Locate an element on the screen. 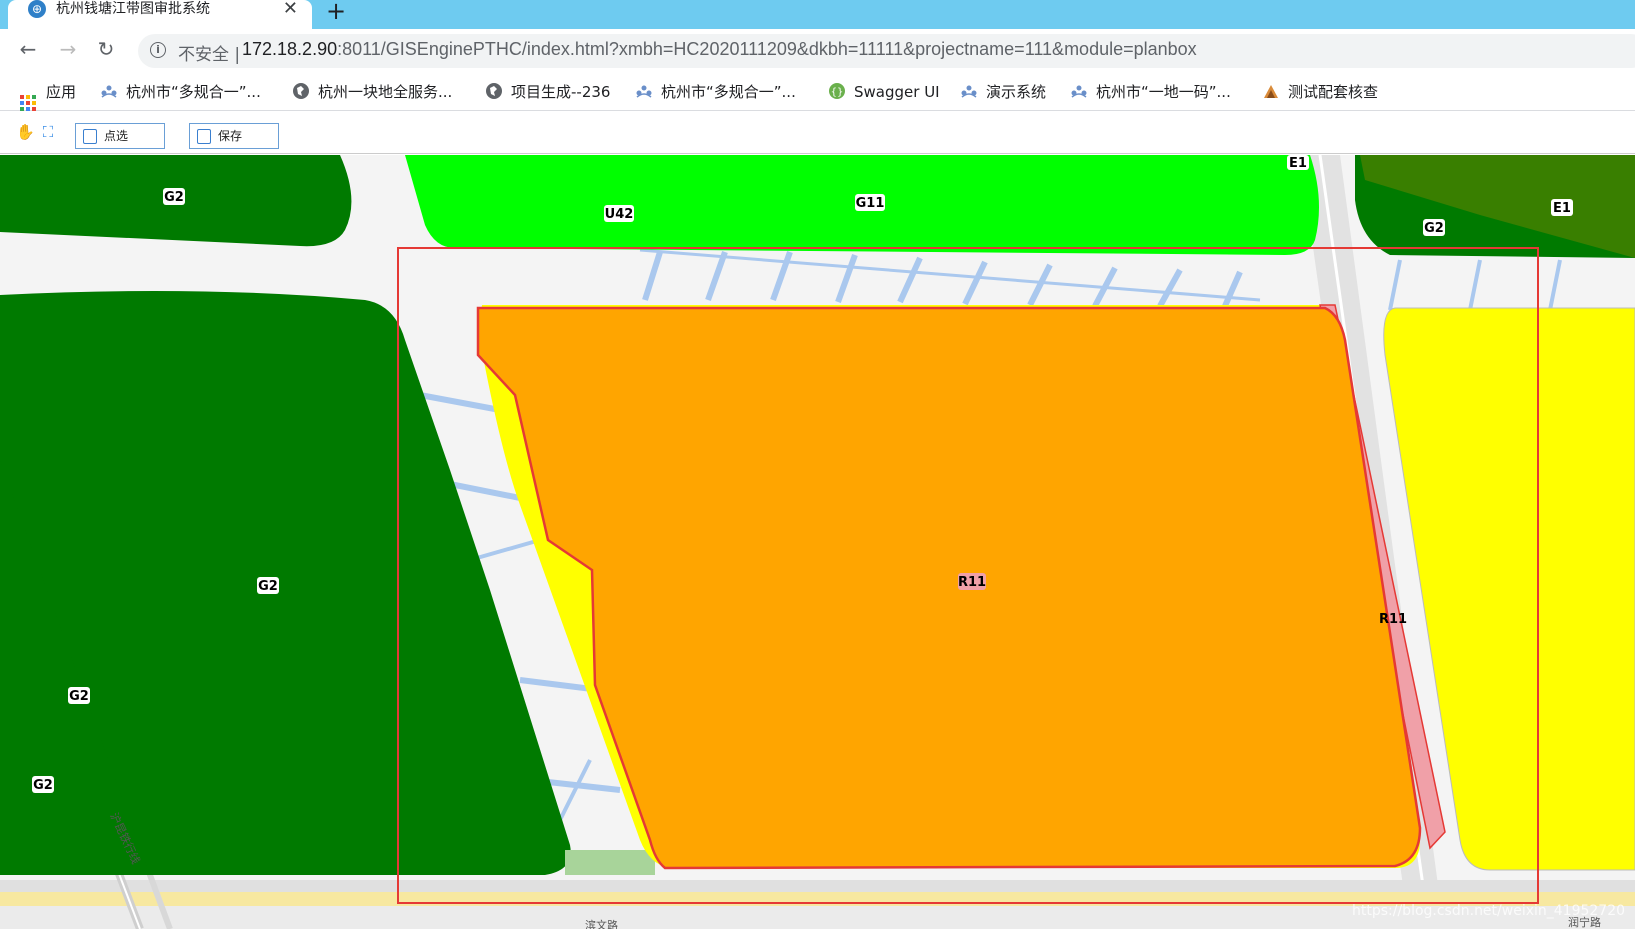 This screenshot has height=929, width=1635. label-u42: U42 is located at coordinates (619, 214).